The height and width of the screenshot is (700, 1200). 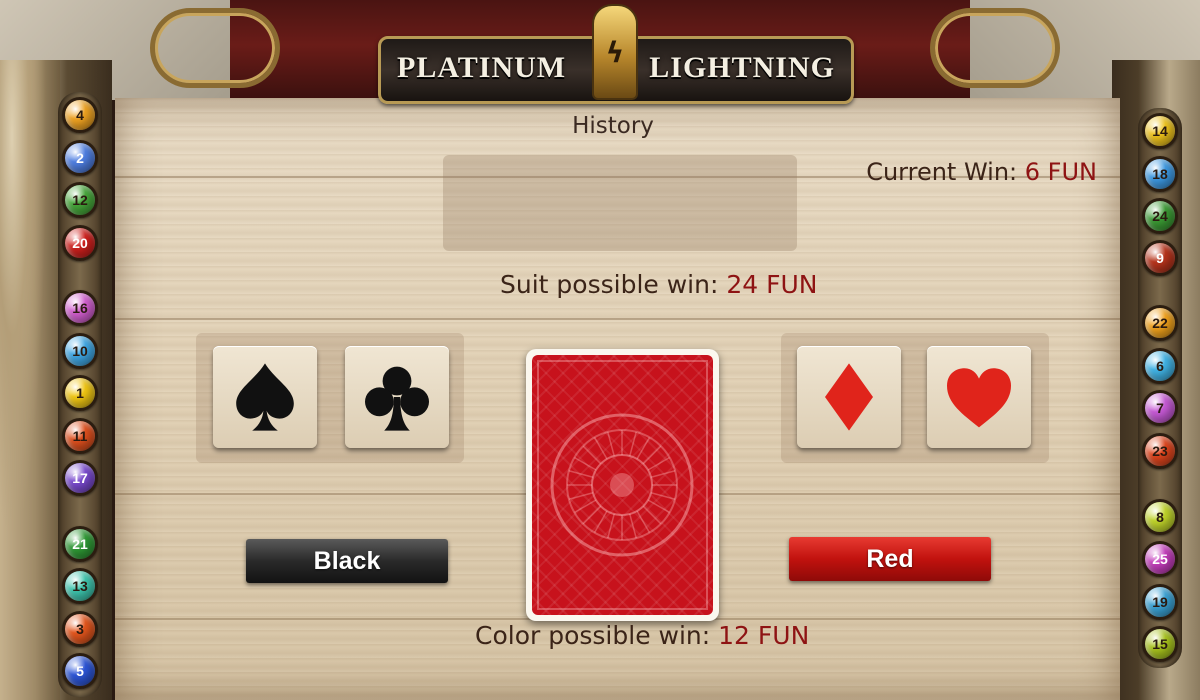 I want to click on ball-21: 21, so click(x=80, y=544).